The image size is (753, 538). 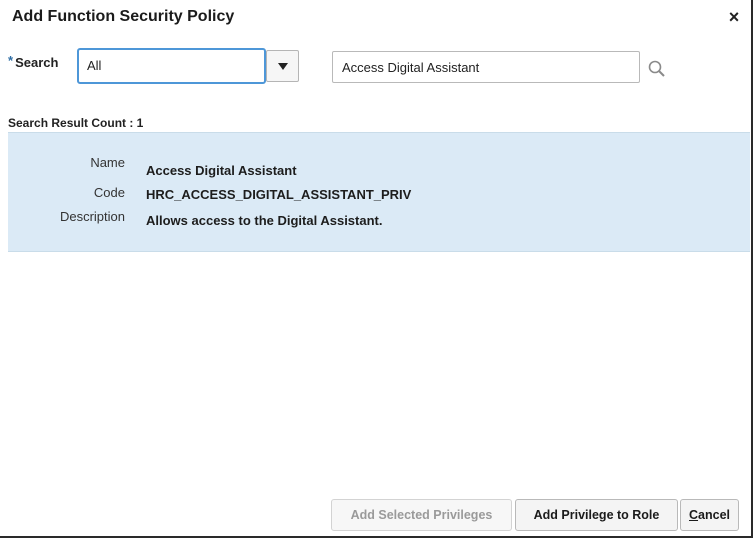 I want to click on search-label: * Search, so click(x=33, y=61).